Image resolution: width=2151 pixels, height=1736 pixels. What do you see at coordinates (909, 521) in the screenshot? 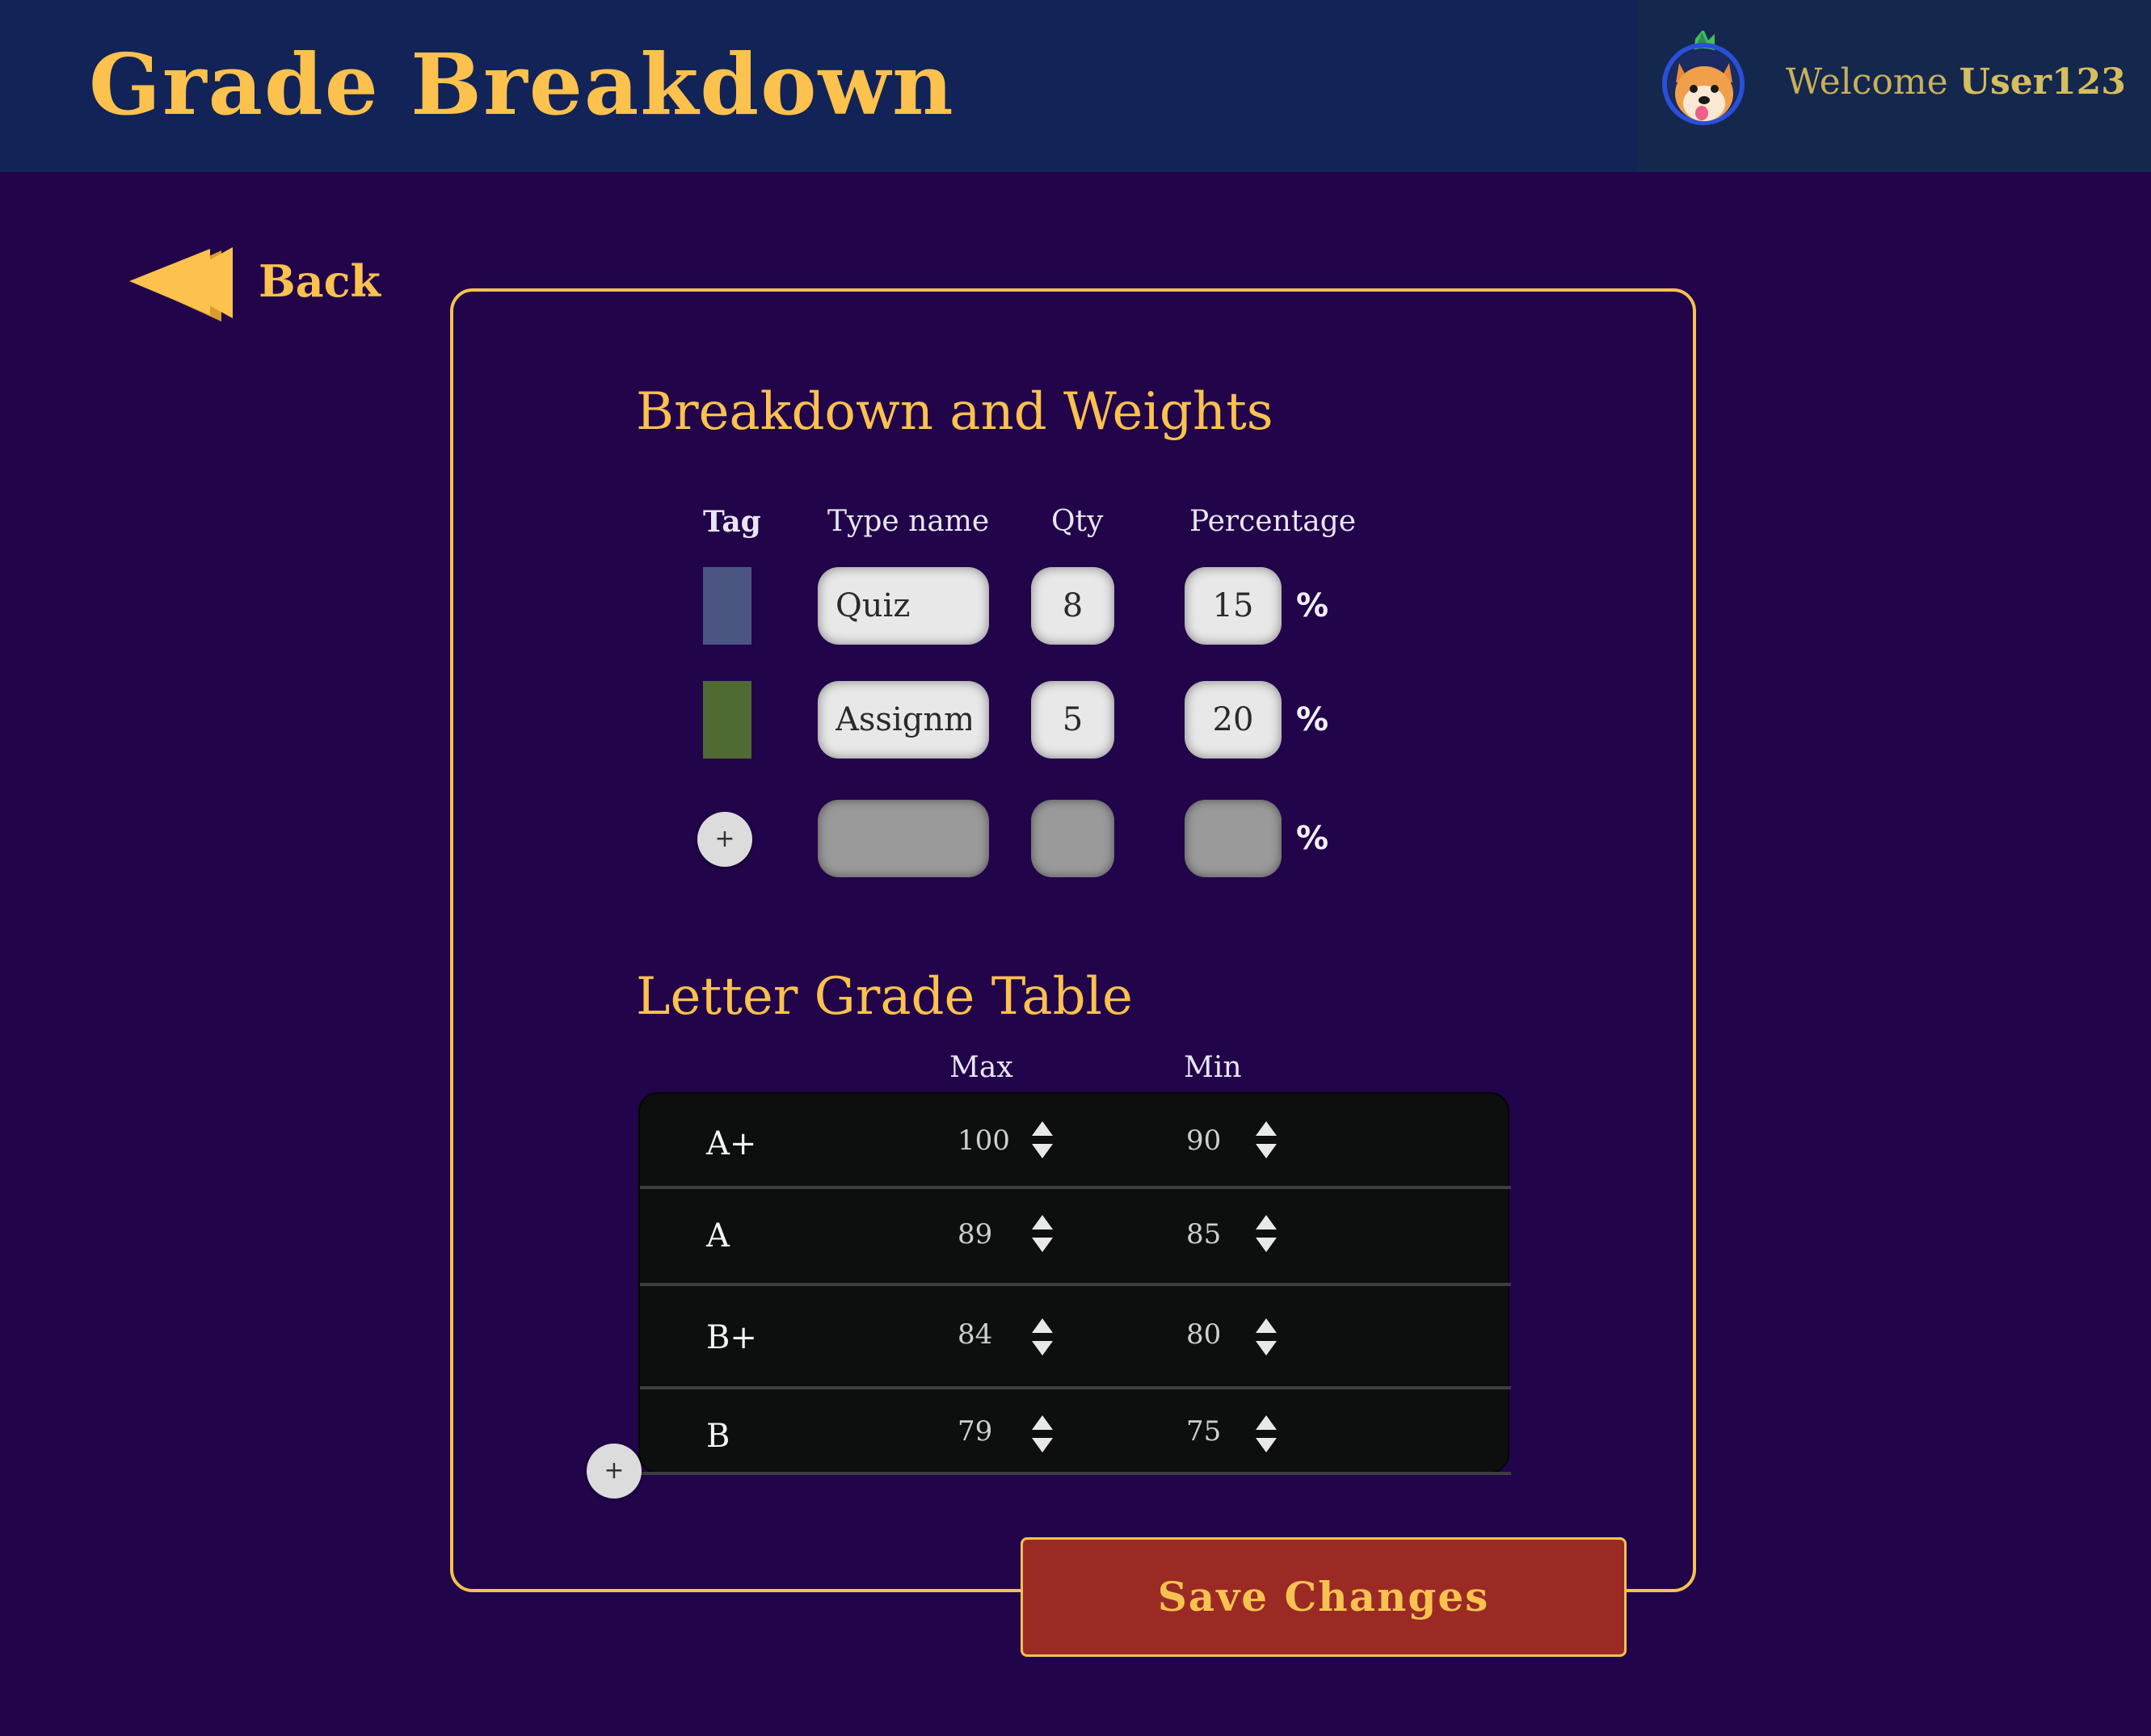
I see `column-header-type-name: Type name` at bounding box center [909, 521].